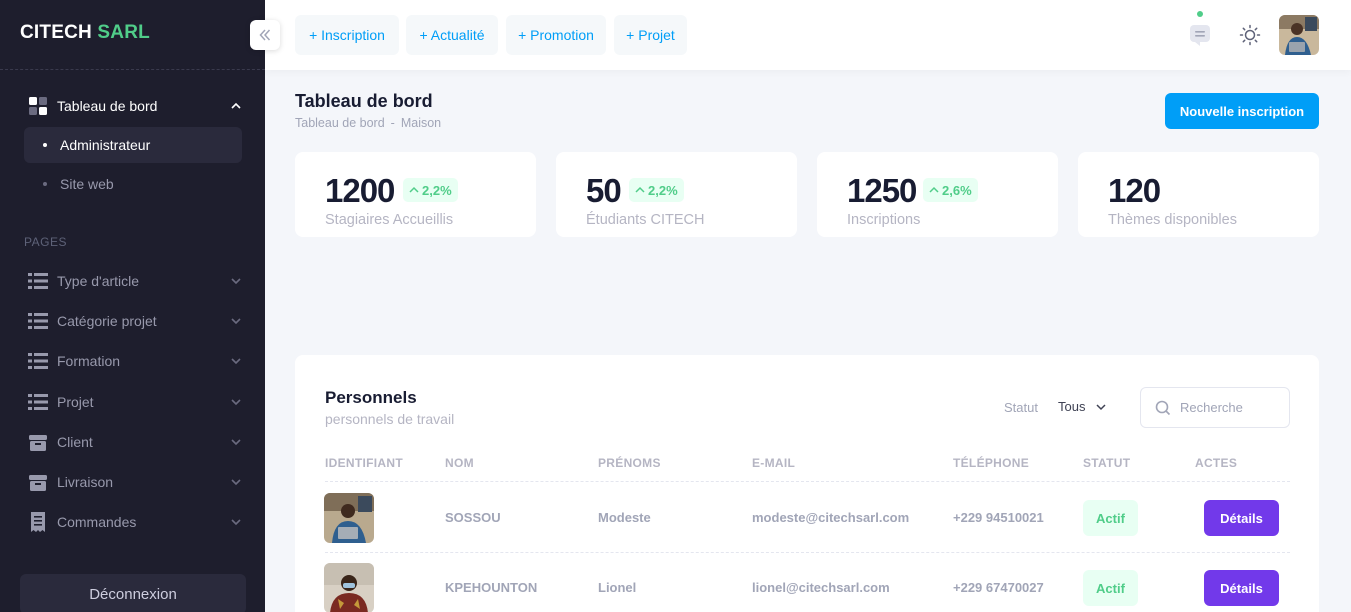 This screenshot has width=1351, height=612. I want to click on dashboard-grid-icon, so click(38, 106).